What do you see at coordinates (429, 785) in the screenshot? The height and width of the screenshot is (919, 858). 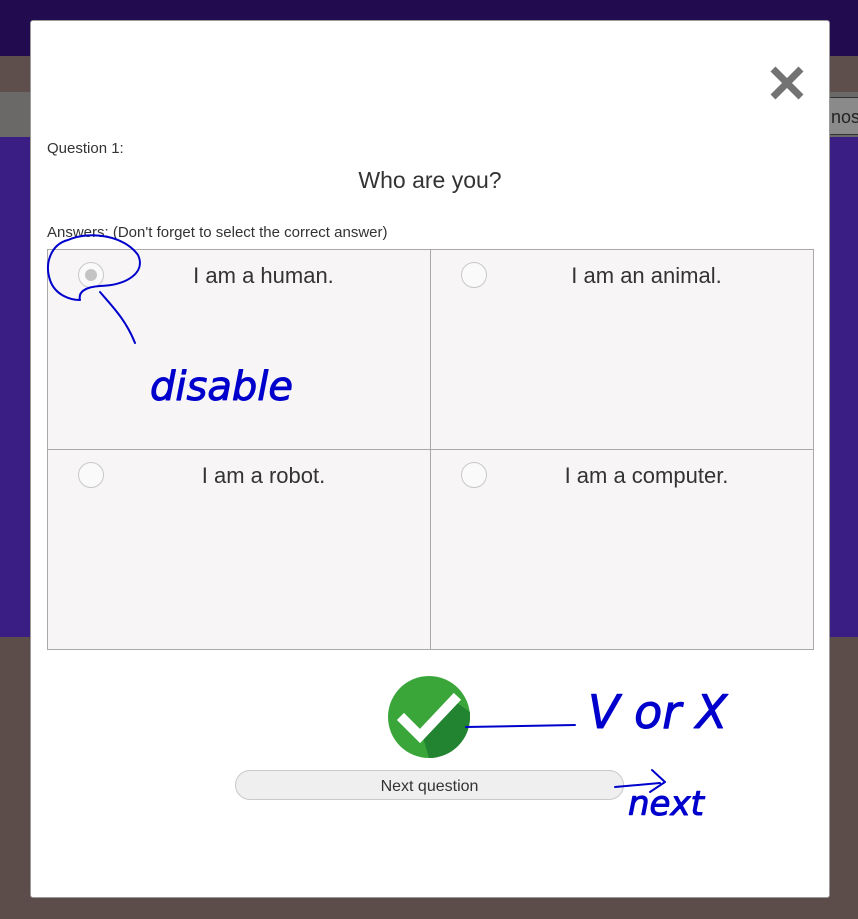 I see `next-question-button: Next question` at bounding box center [429, 785].